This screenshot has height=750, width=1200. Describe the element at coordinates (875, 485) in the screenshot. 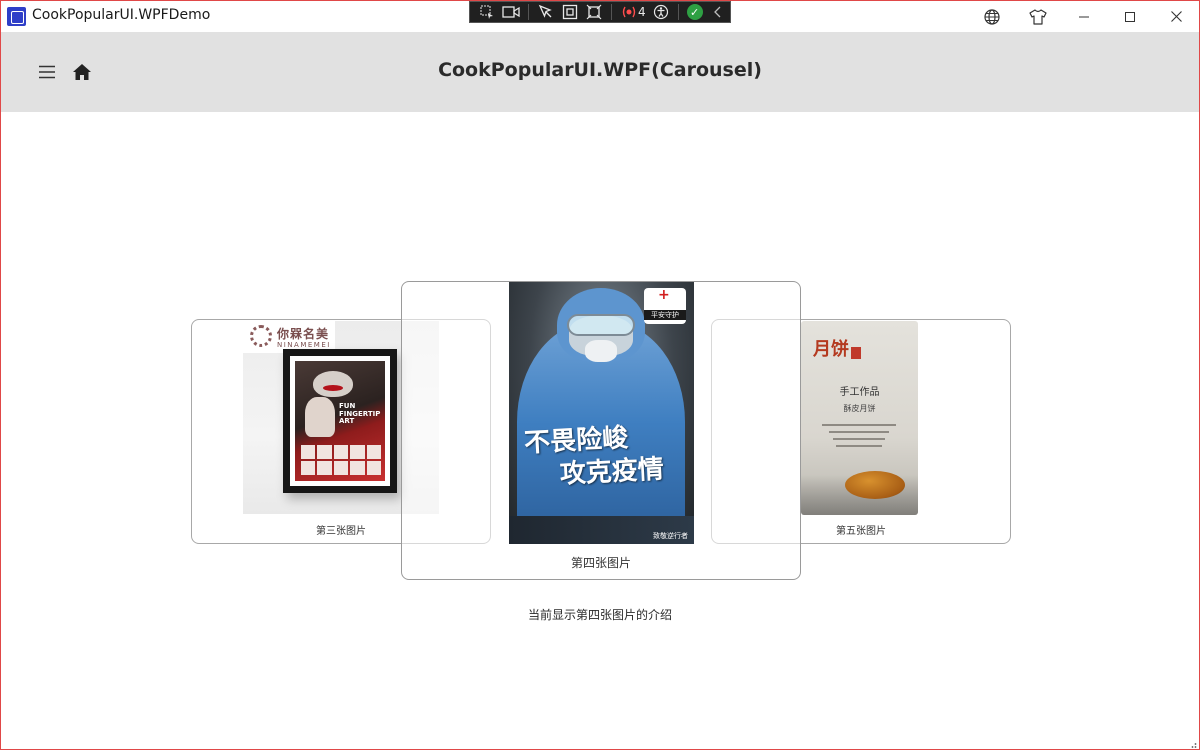

I see `mooncake-graphic` at that location.